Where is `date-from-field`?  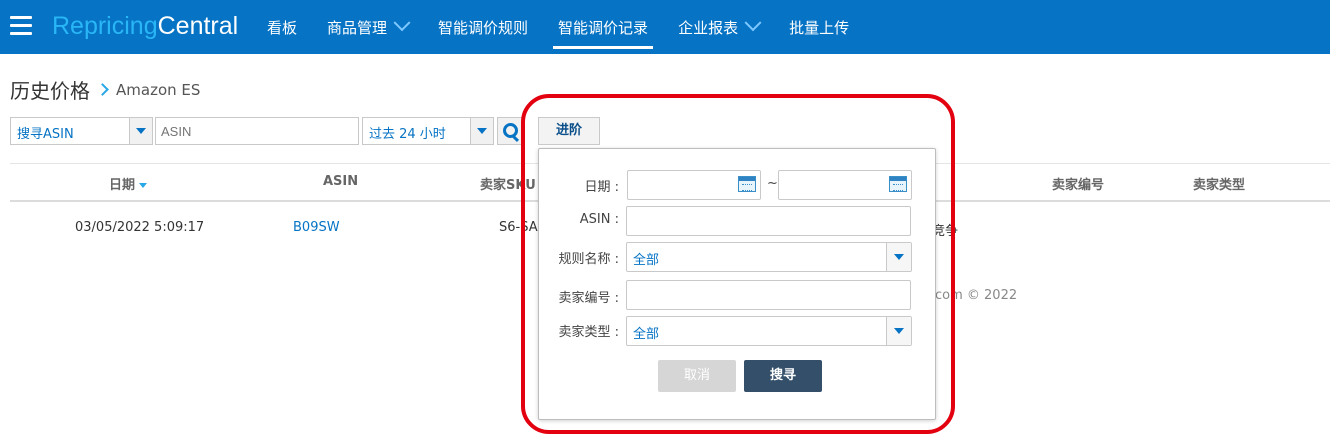
date-from-field is located at coordinates (694, 185).